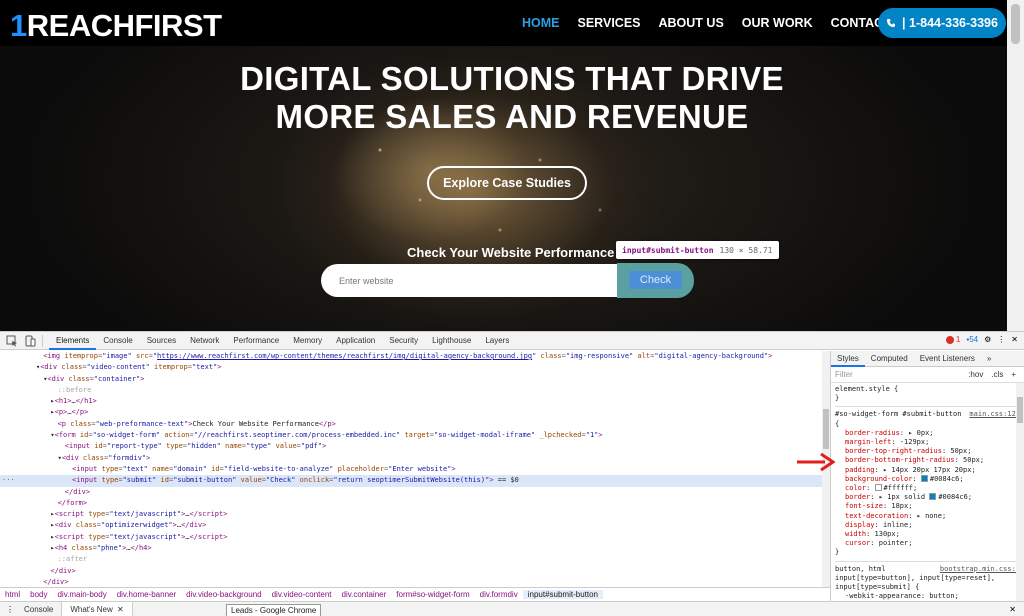 The image size is (1024, 616). What do you see at coordinates (116, 26) in the screenshot?
I see `site-logo: 1REACHFIRST` at bounding box center [116, 26].